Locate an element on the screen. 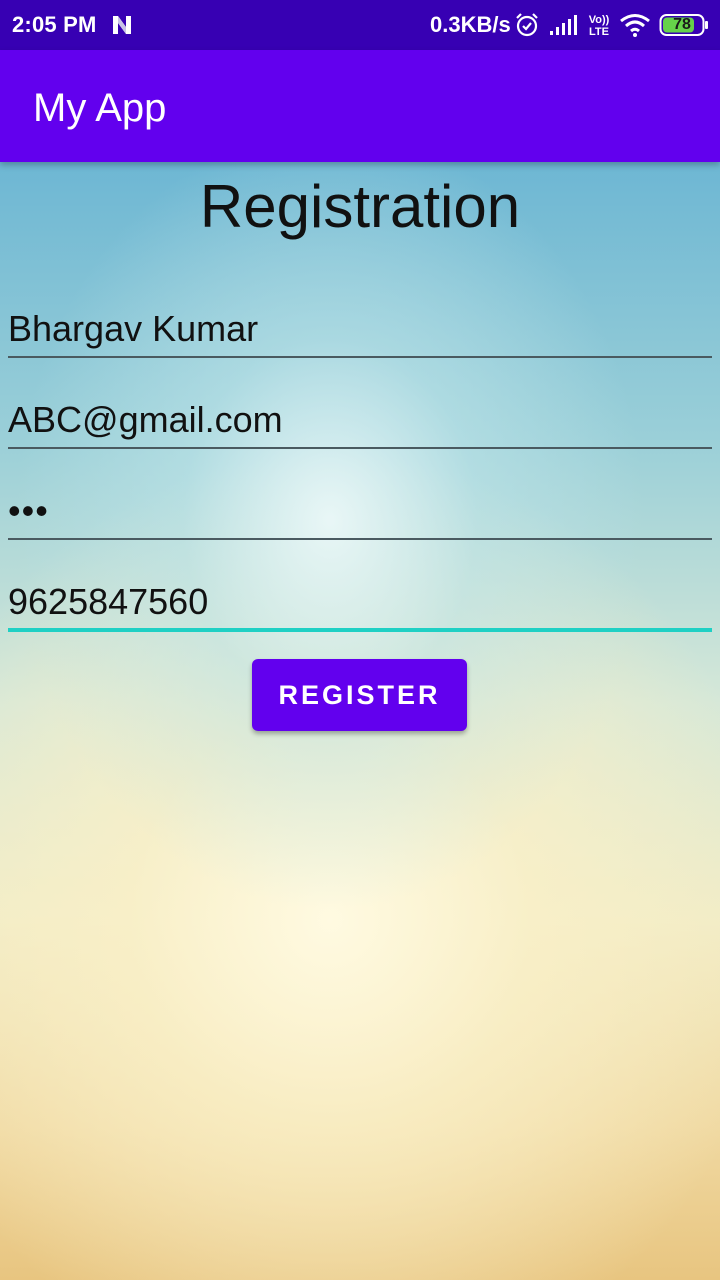 The width and height of the screenshot is (720, 1280). n-notification-icon is located at coordinates (122, 25).